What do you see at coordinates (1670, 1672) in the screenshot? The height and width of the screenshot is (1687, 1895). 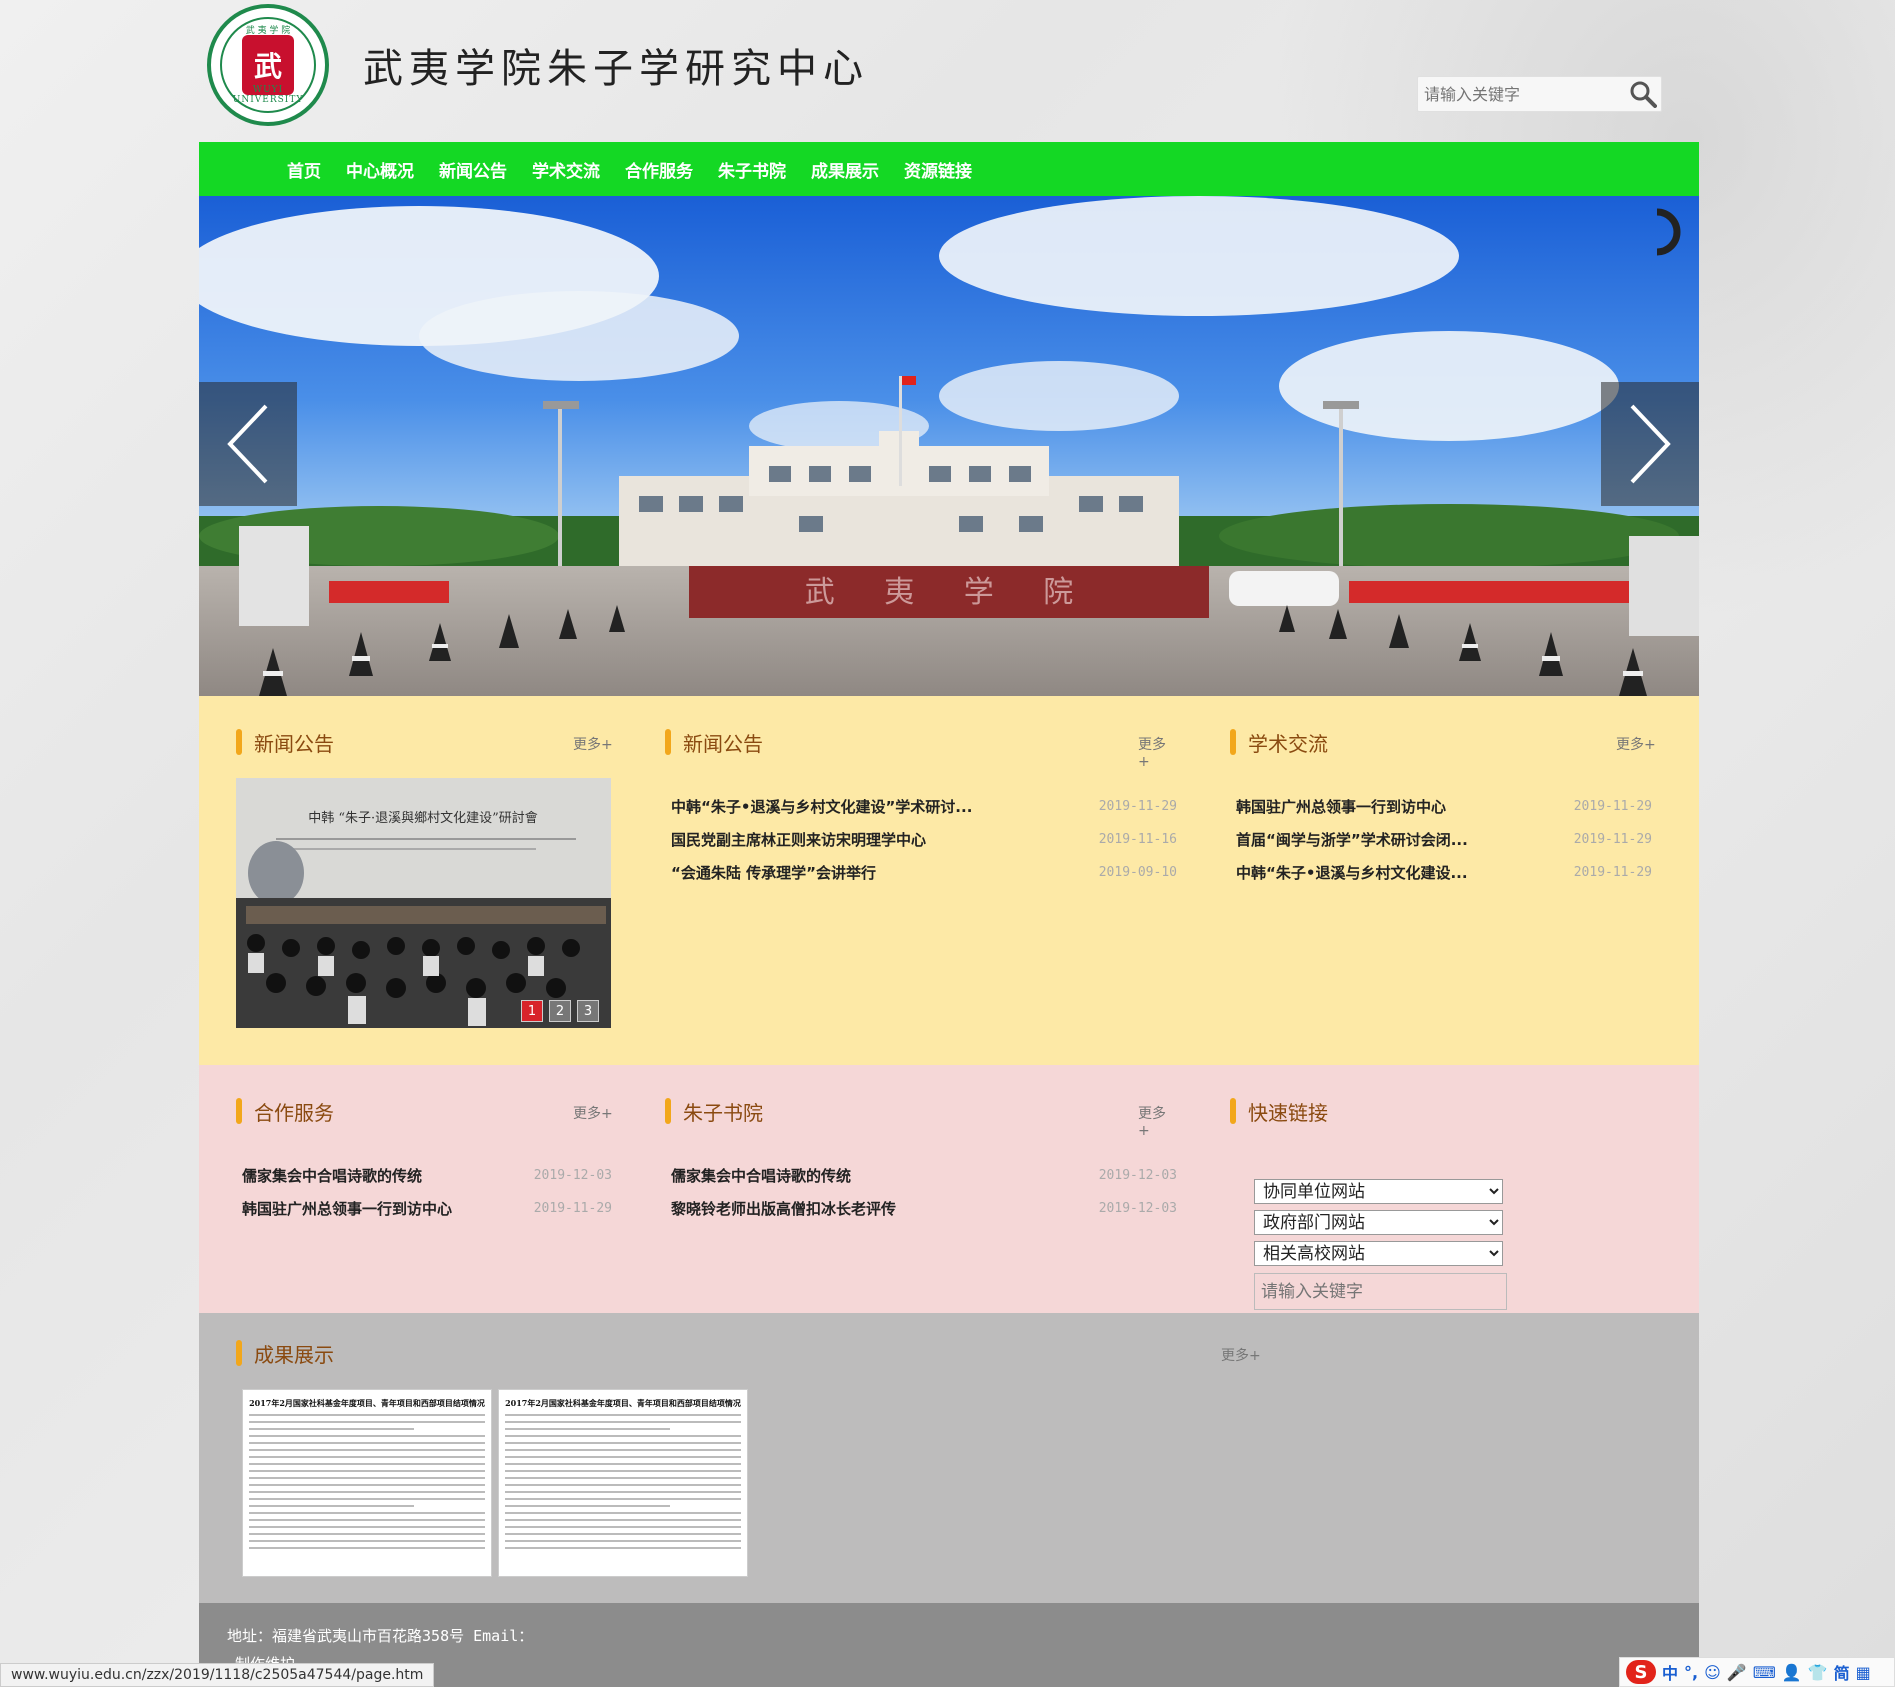 I see `ime-mode-toggle: 中` at bounding box center [1670, 1672].